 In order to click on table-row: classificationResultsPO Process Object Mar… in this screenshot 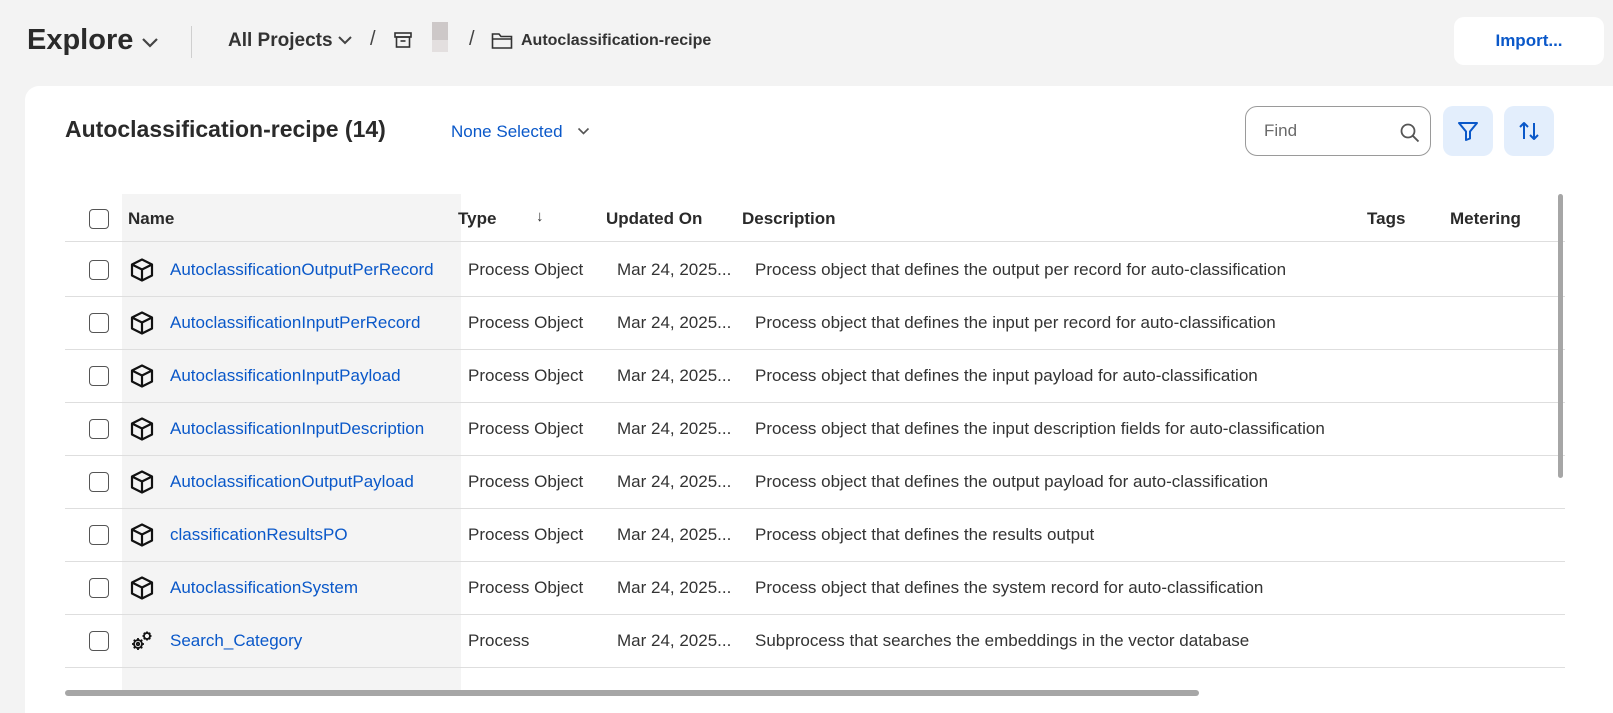, I will do `click(815, 535)`.